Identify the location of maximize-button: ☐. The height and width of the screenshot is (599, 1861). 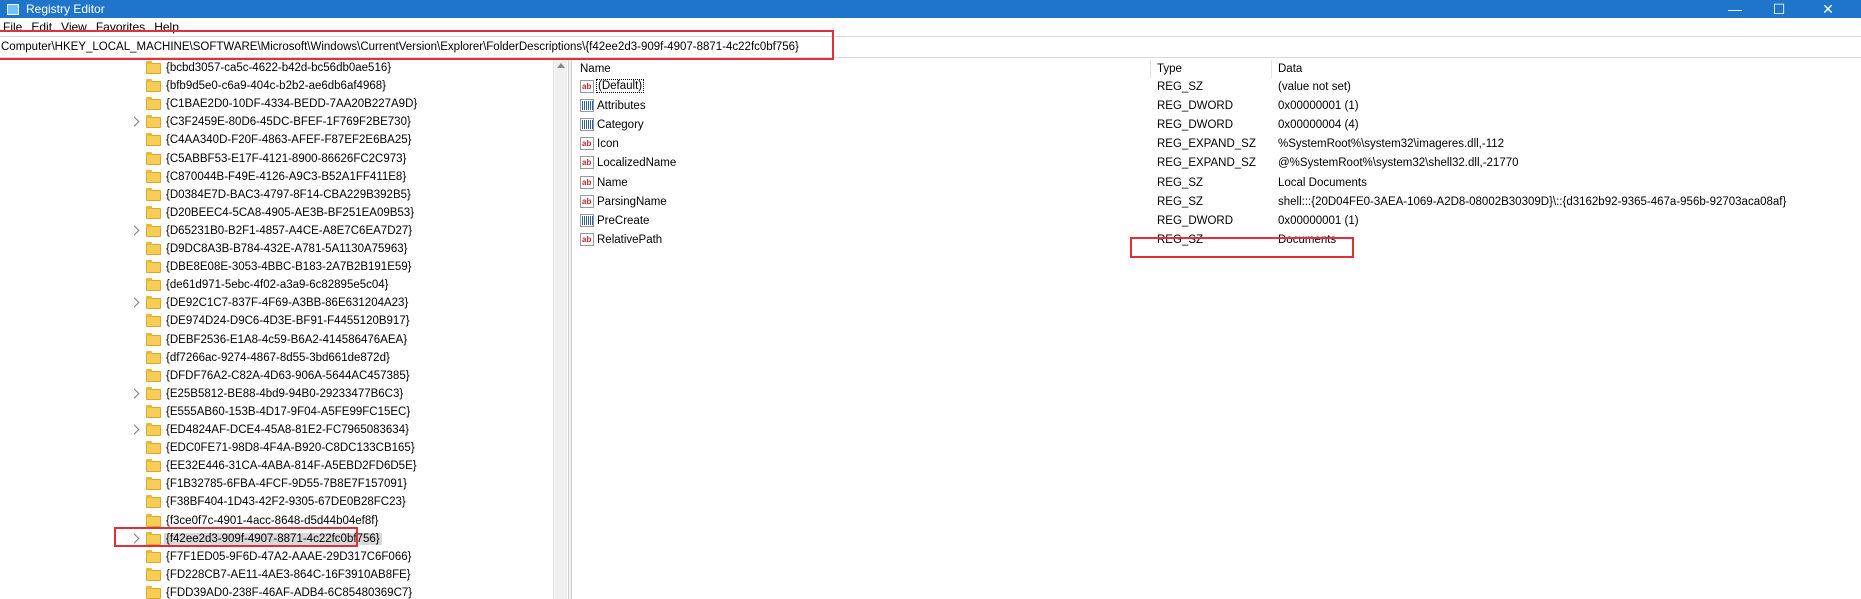
(1779, 9).